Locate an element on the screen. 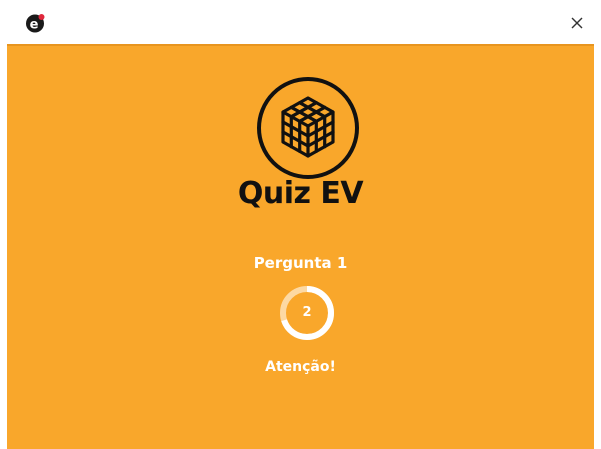 The image size is (601, 449). timer-value: 2 is located at coordinates (307, 312).